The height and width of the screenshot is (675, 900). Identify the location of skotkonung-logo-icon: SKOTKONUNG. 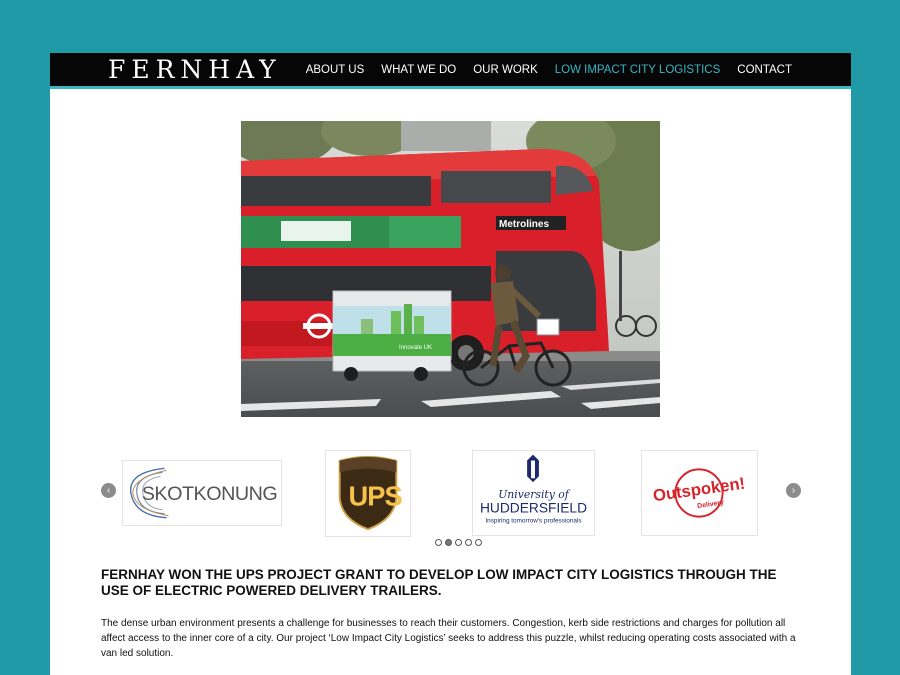
(204, 493).